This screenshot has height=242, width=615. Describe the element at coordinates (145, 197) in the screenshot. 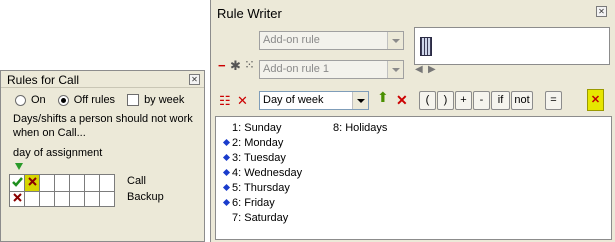

I see `row-label-backup: Backup` at that location.